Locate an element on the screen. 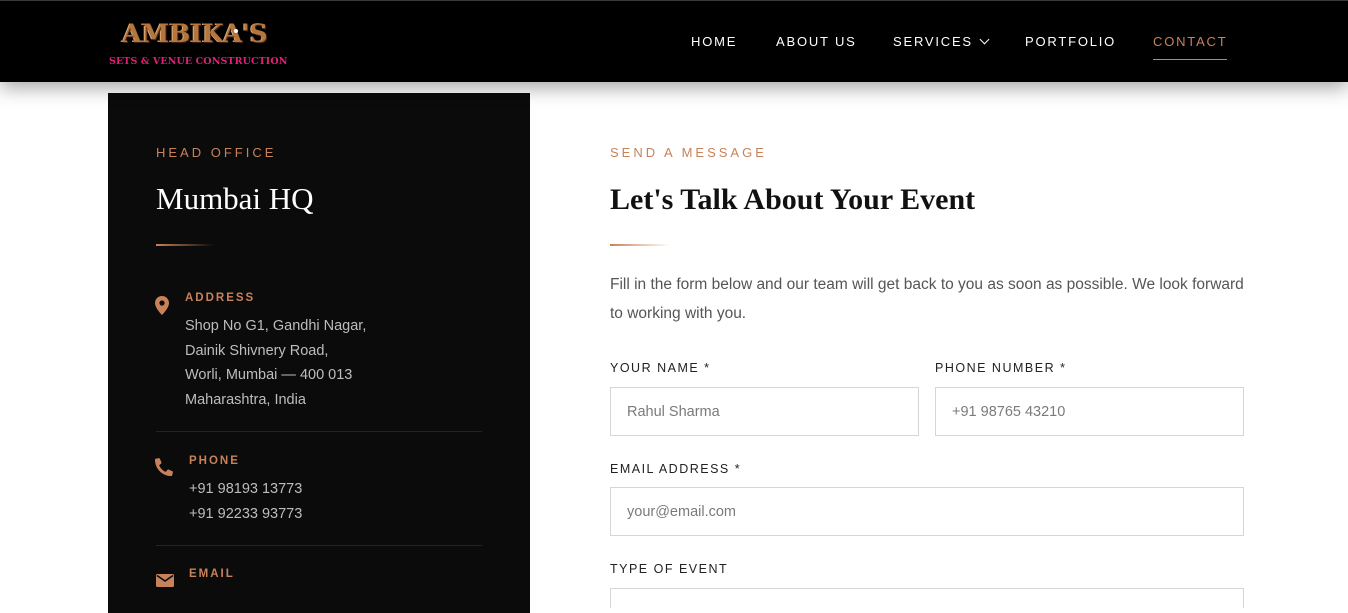 The image size is (1348, 613). address-line: Shop No G1, Gandhi Nagar, is located at coordinates (276, 326).